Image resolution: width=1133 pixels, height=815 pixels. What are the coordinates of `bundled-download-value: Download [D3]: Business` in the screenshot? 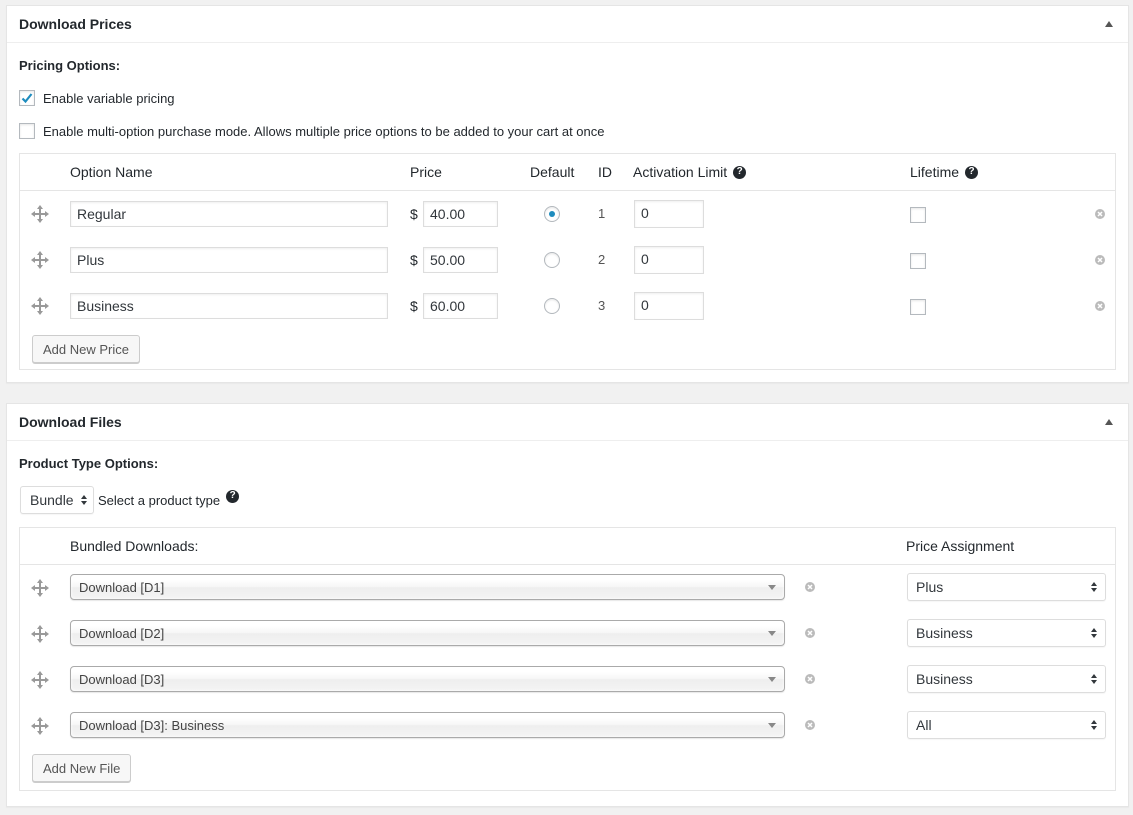 It's located at (152, 725).